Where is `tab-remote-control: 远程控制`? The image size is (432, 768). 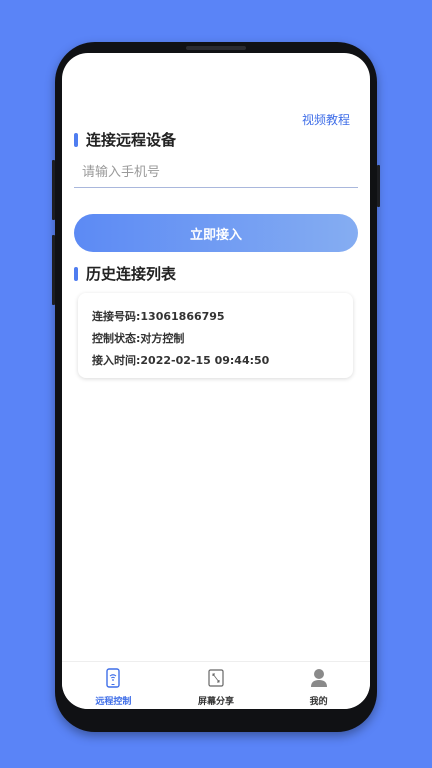 tab-remote-control: 远程控制 is located at coordinates (113, 685).